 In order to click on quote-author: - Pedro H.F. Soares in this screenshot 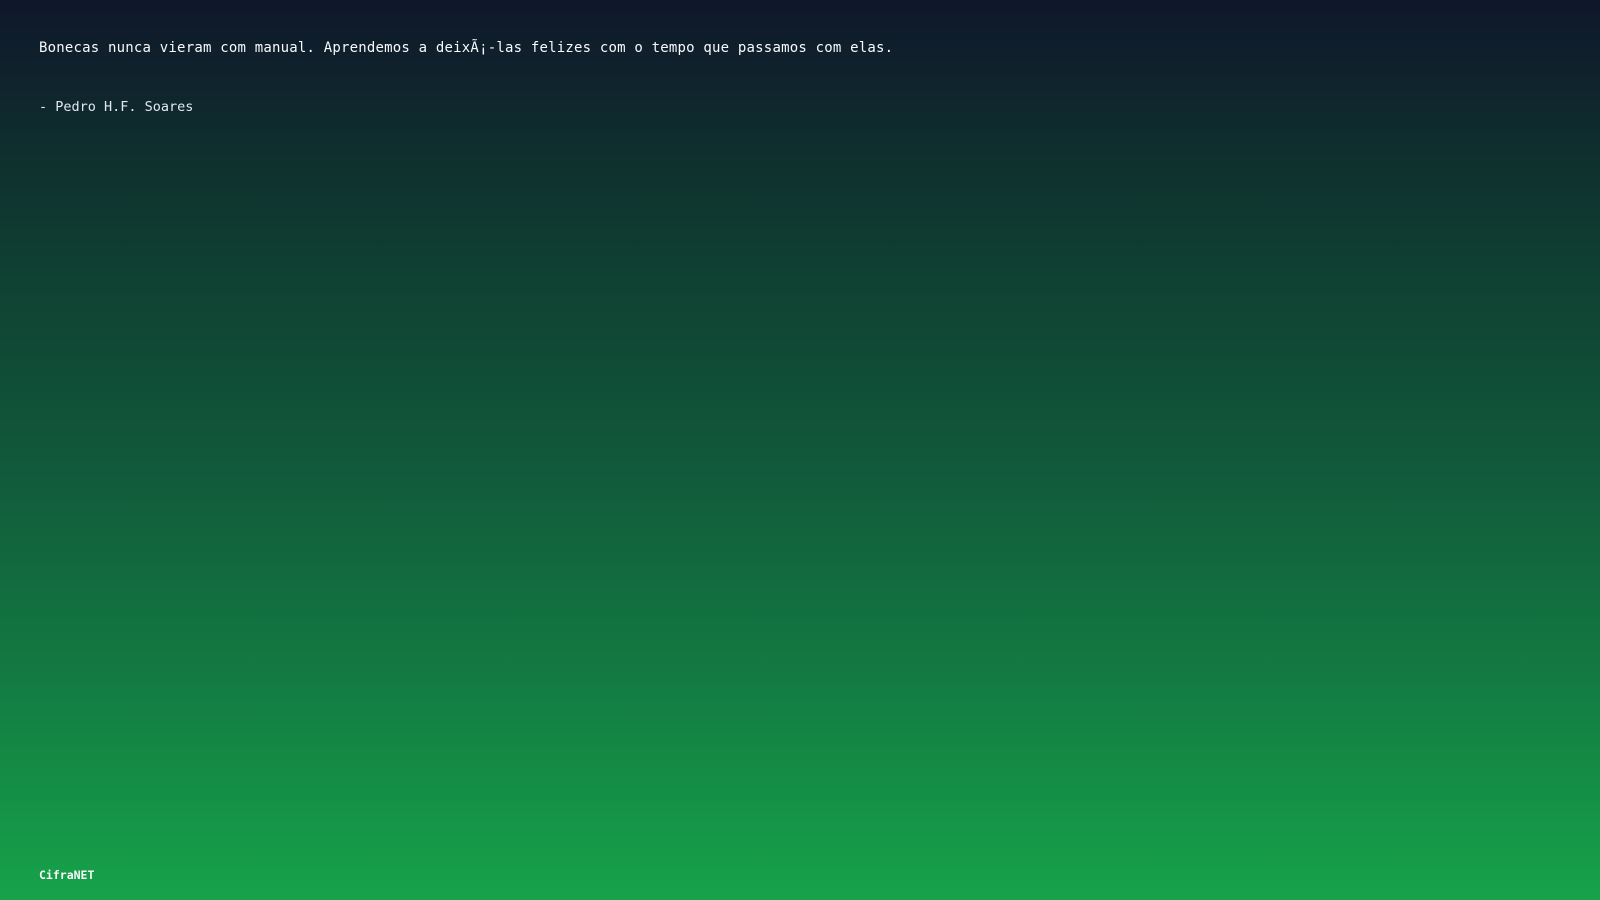, I will do `click(116, 107)`.